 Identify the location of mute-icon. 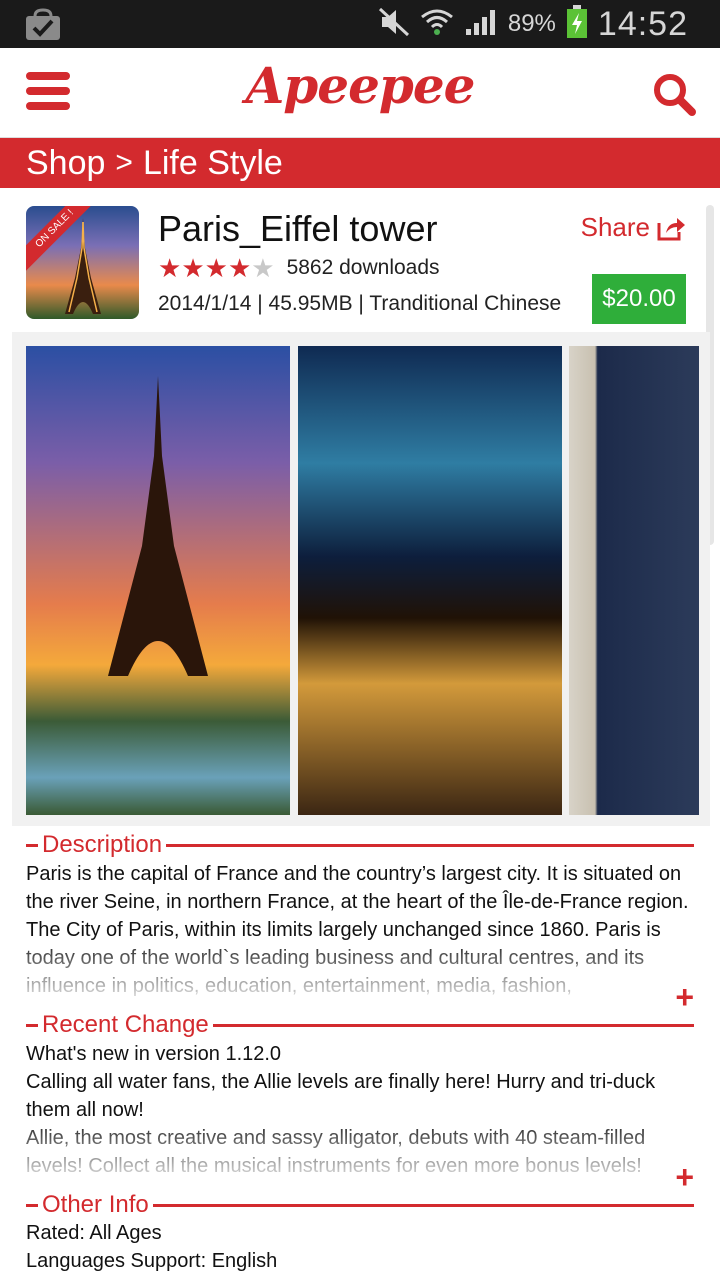
(394, 24).